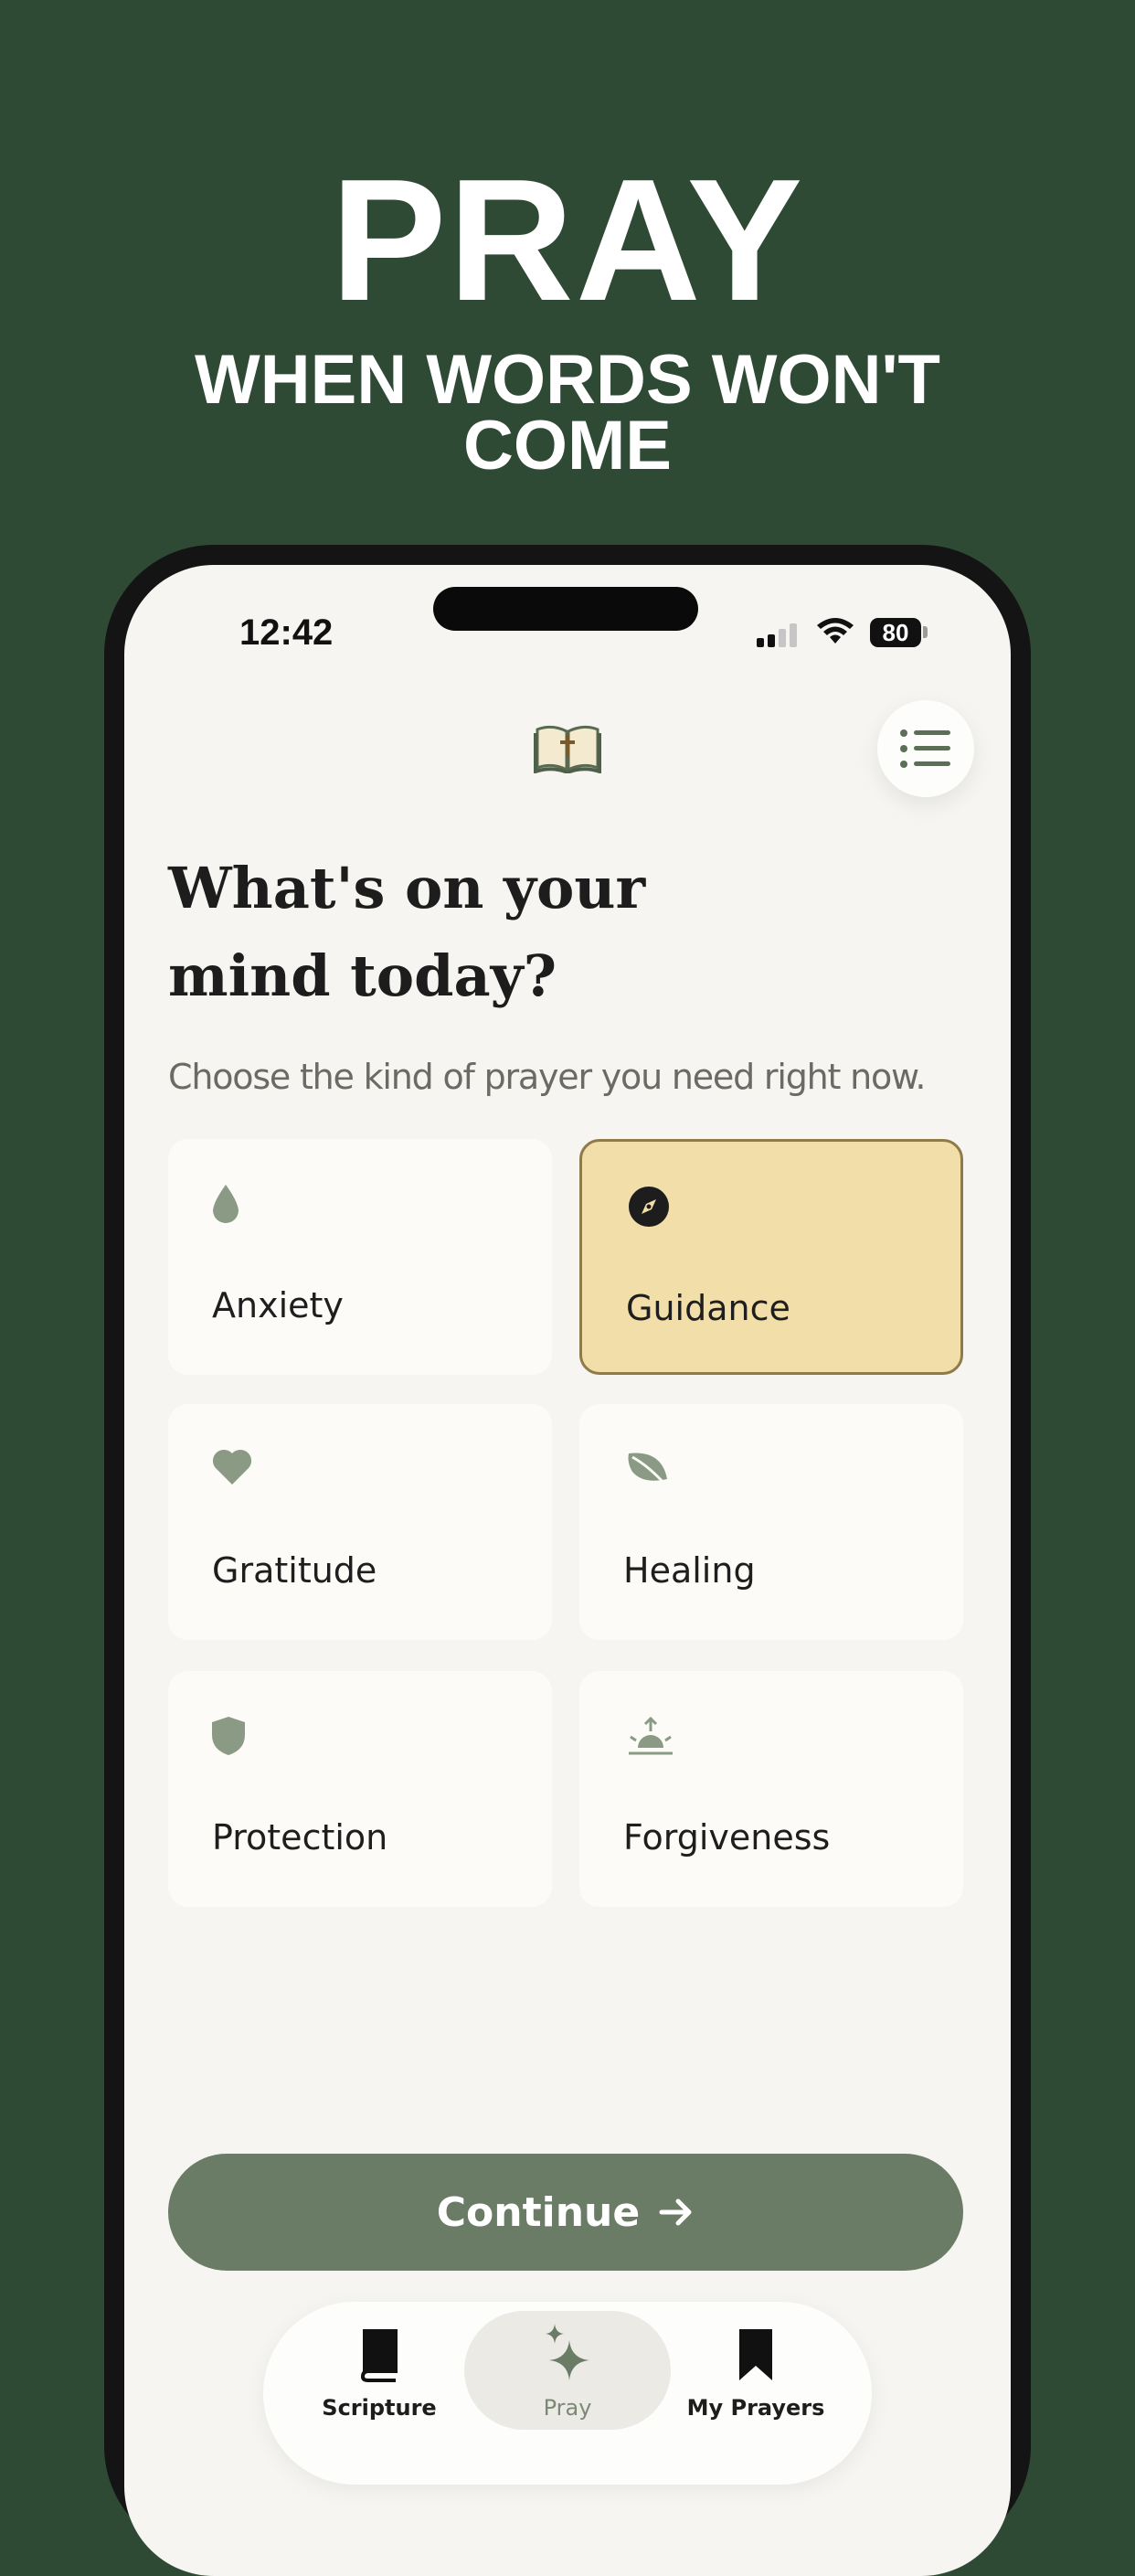 The width and height of the screenshot is (1135, 2576). I want to click on sparkles-icon, so click(567, 2352).